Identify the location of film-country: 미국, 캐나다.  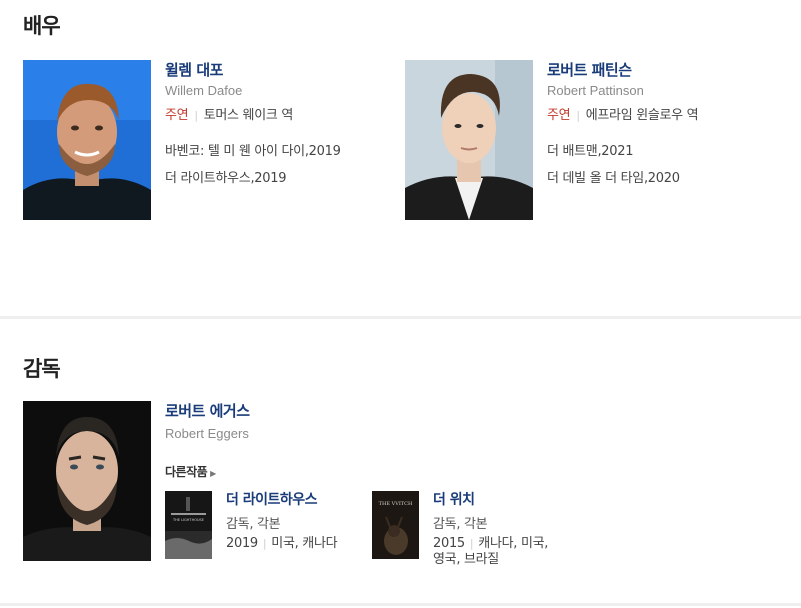
(304, 543).